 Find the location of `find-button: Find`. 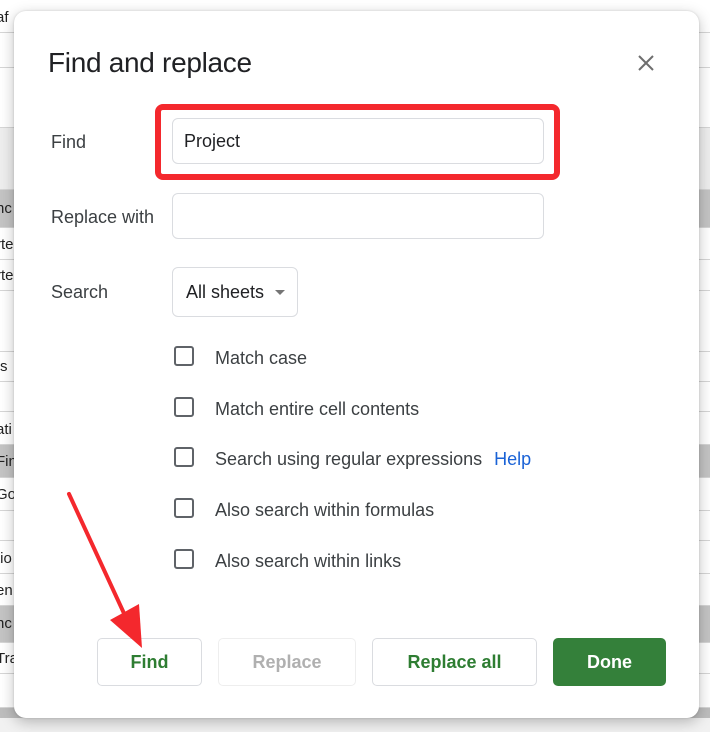

find-button: Find is located at coordinates (149, 662).